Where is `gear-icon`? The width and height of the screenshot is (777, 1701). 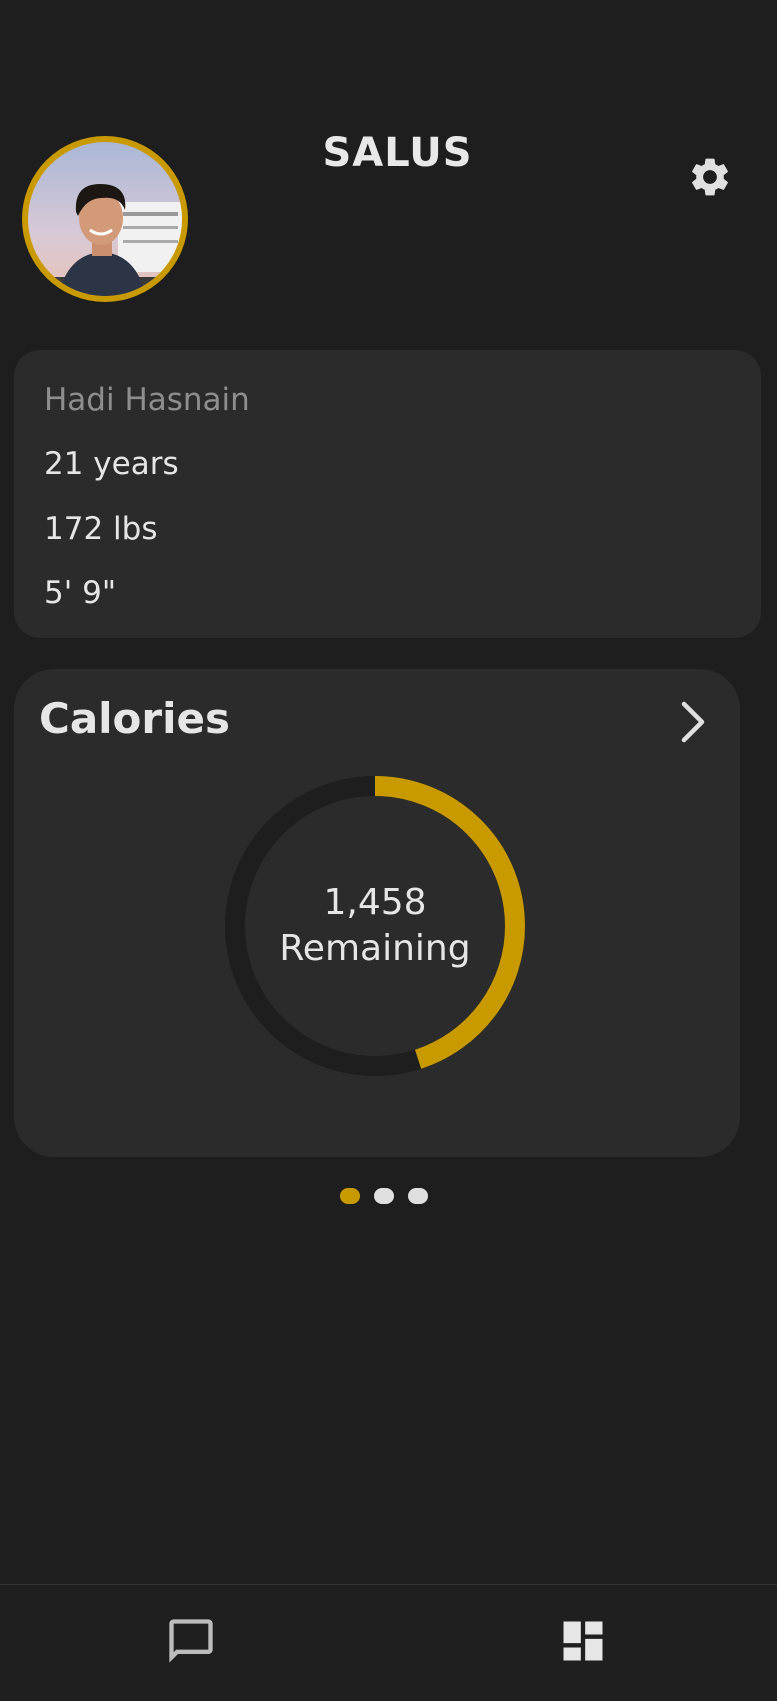 gear-icon is located at coordinates (710, 177).